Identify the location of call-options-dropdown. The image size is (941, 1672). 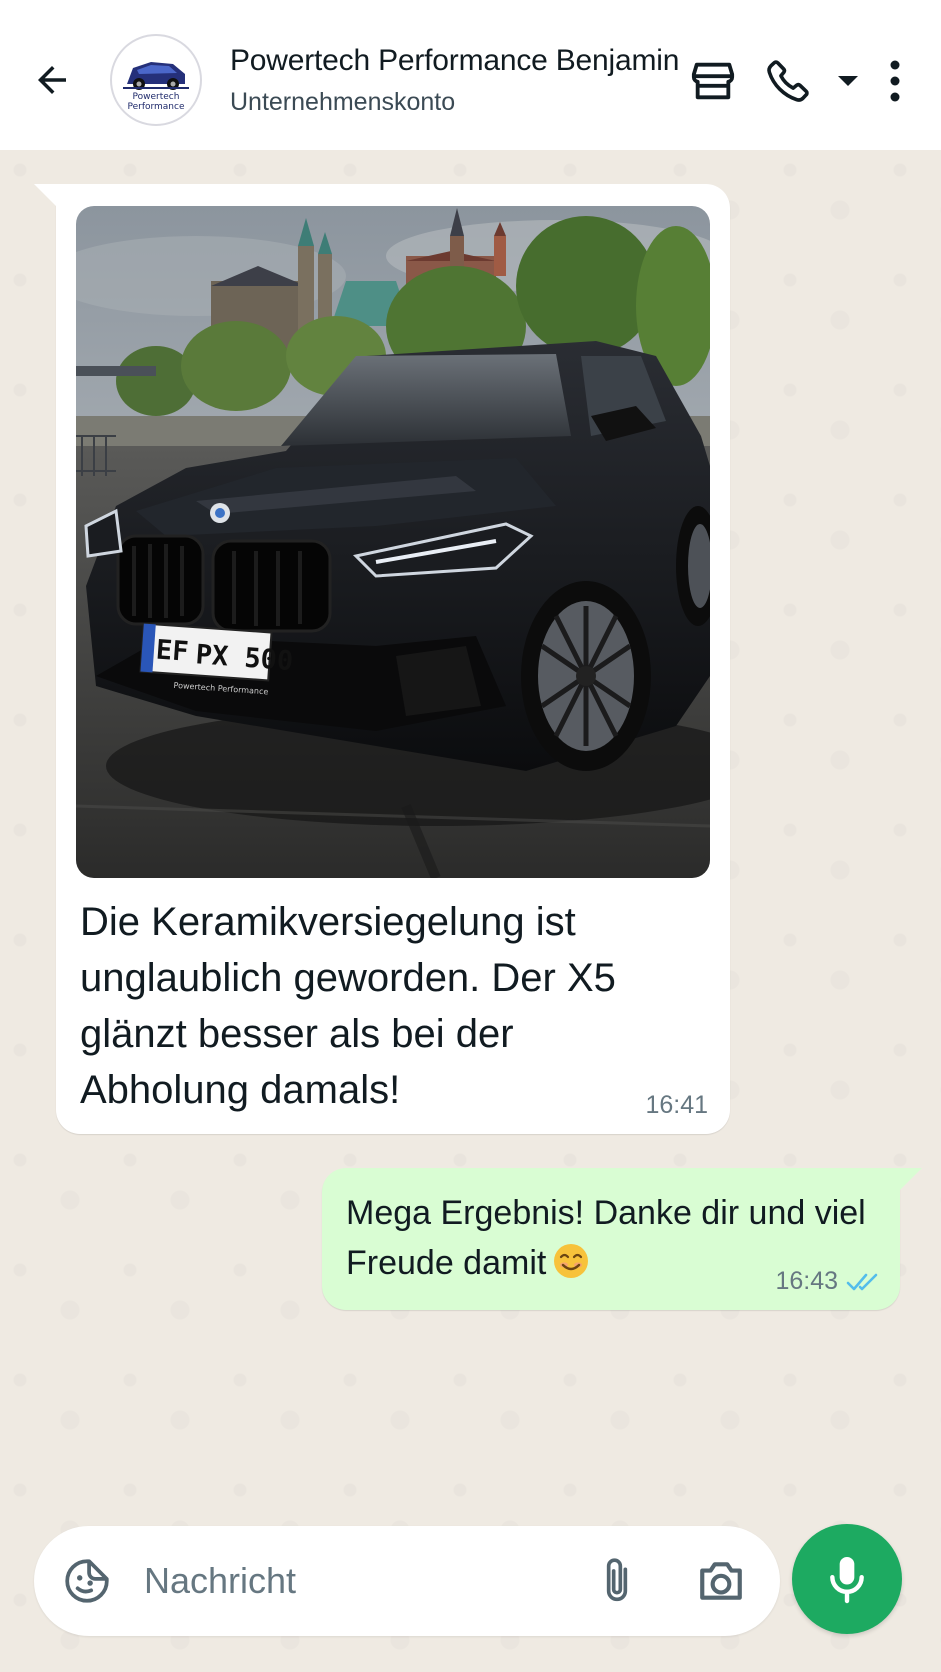
(848, 81).